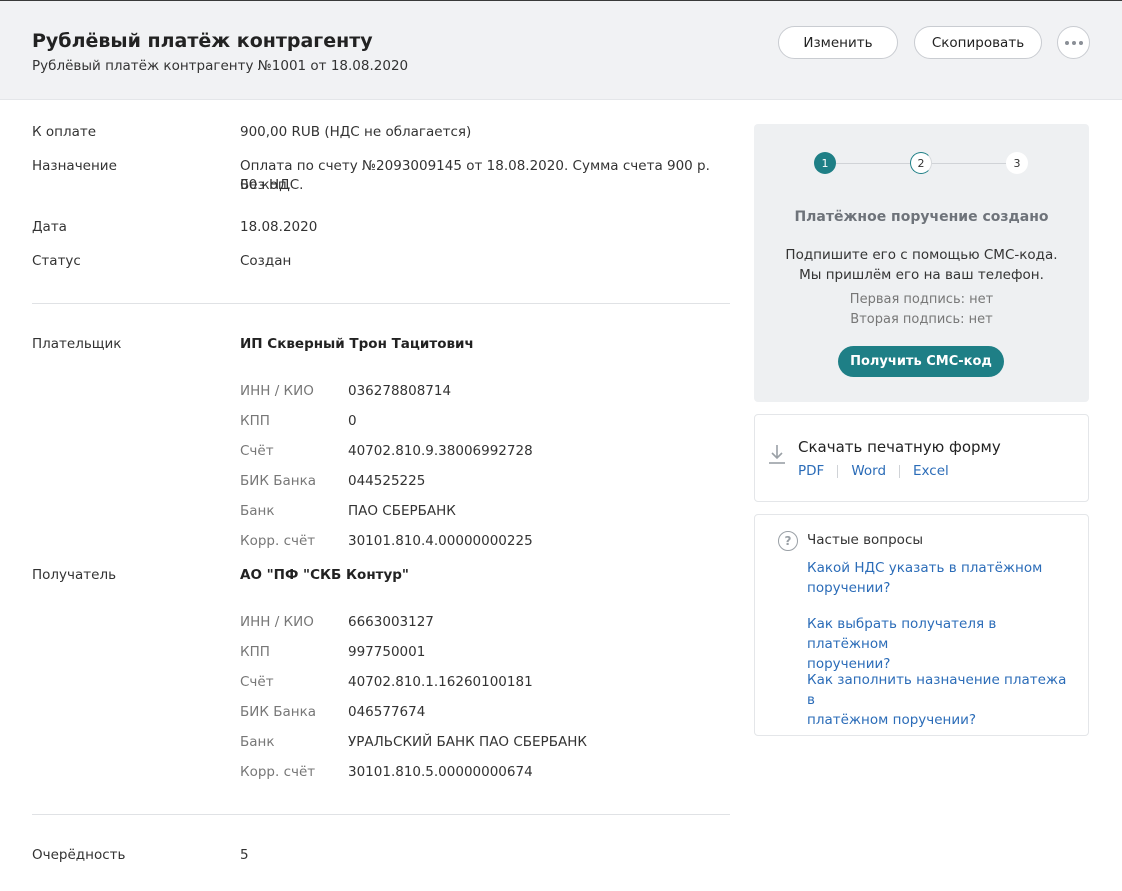  Describe the element at coordinates (921, 361) in the screenshot. I see `get-sms-code-button: Получить СМС-код` at that location.